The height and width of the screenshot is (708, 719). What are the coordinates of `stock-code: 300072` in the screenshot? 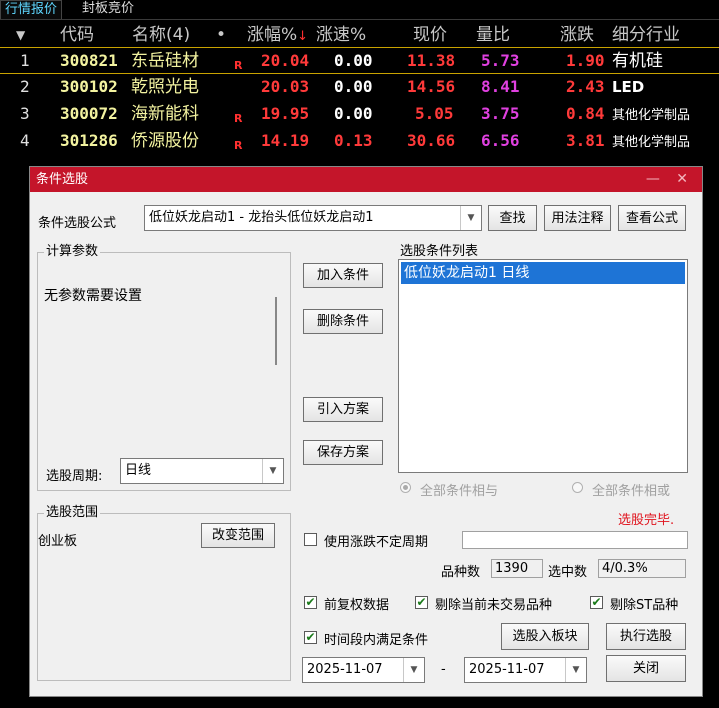 It's located at (89, 113).